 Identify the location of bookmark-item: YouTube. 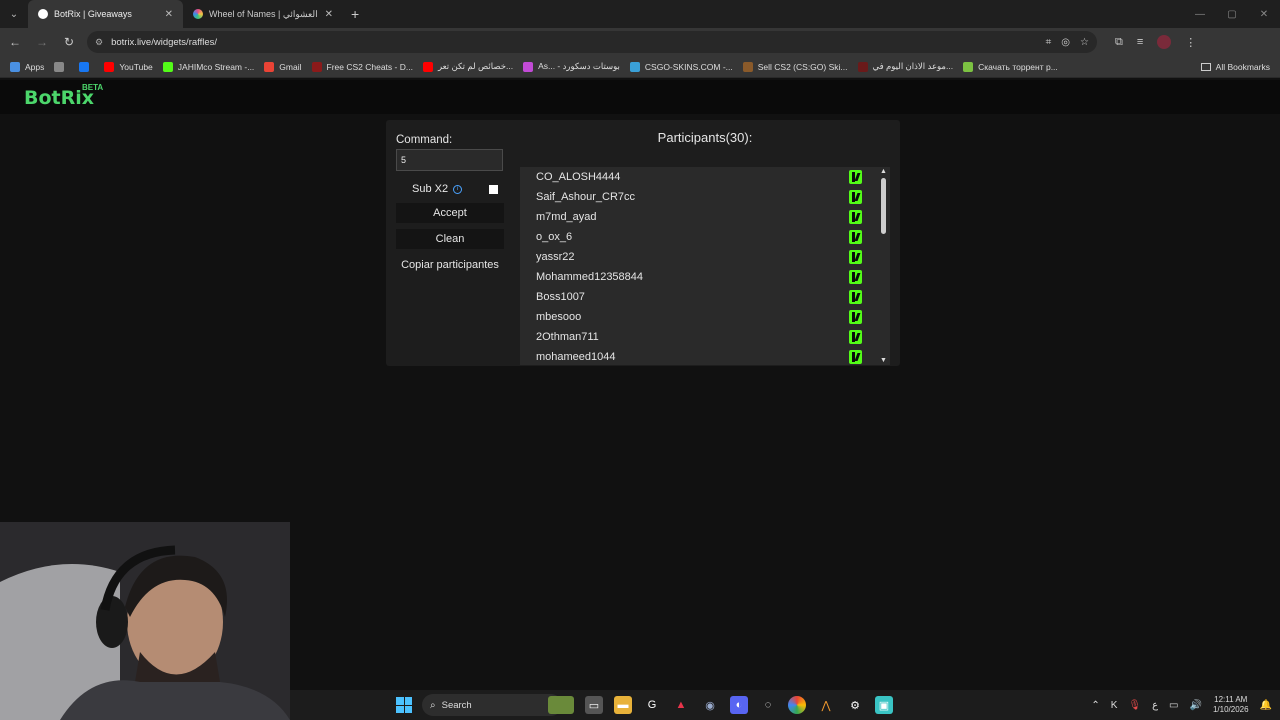
(128, 66).